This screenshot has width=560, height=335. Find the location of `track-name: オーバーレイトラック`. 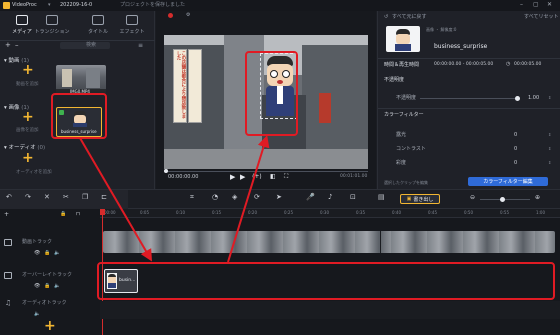

track-name: オーバーレイトラック is located at coordinates (47, 275).